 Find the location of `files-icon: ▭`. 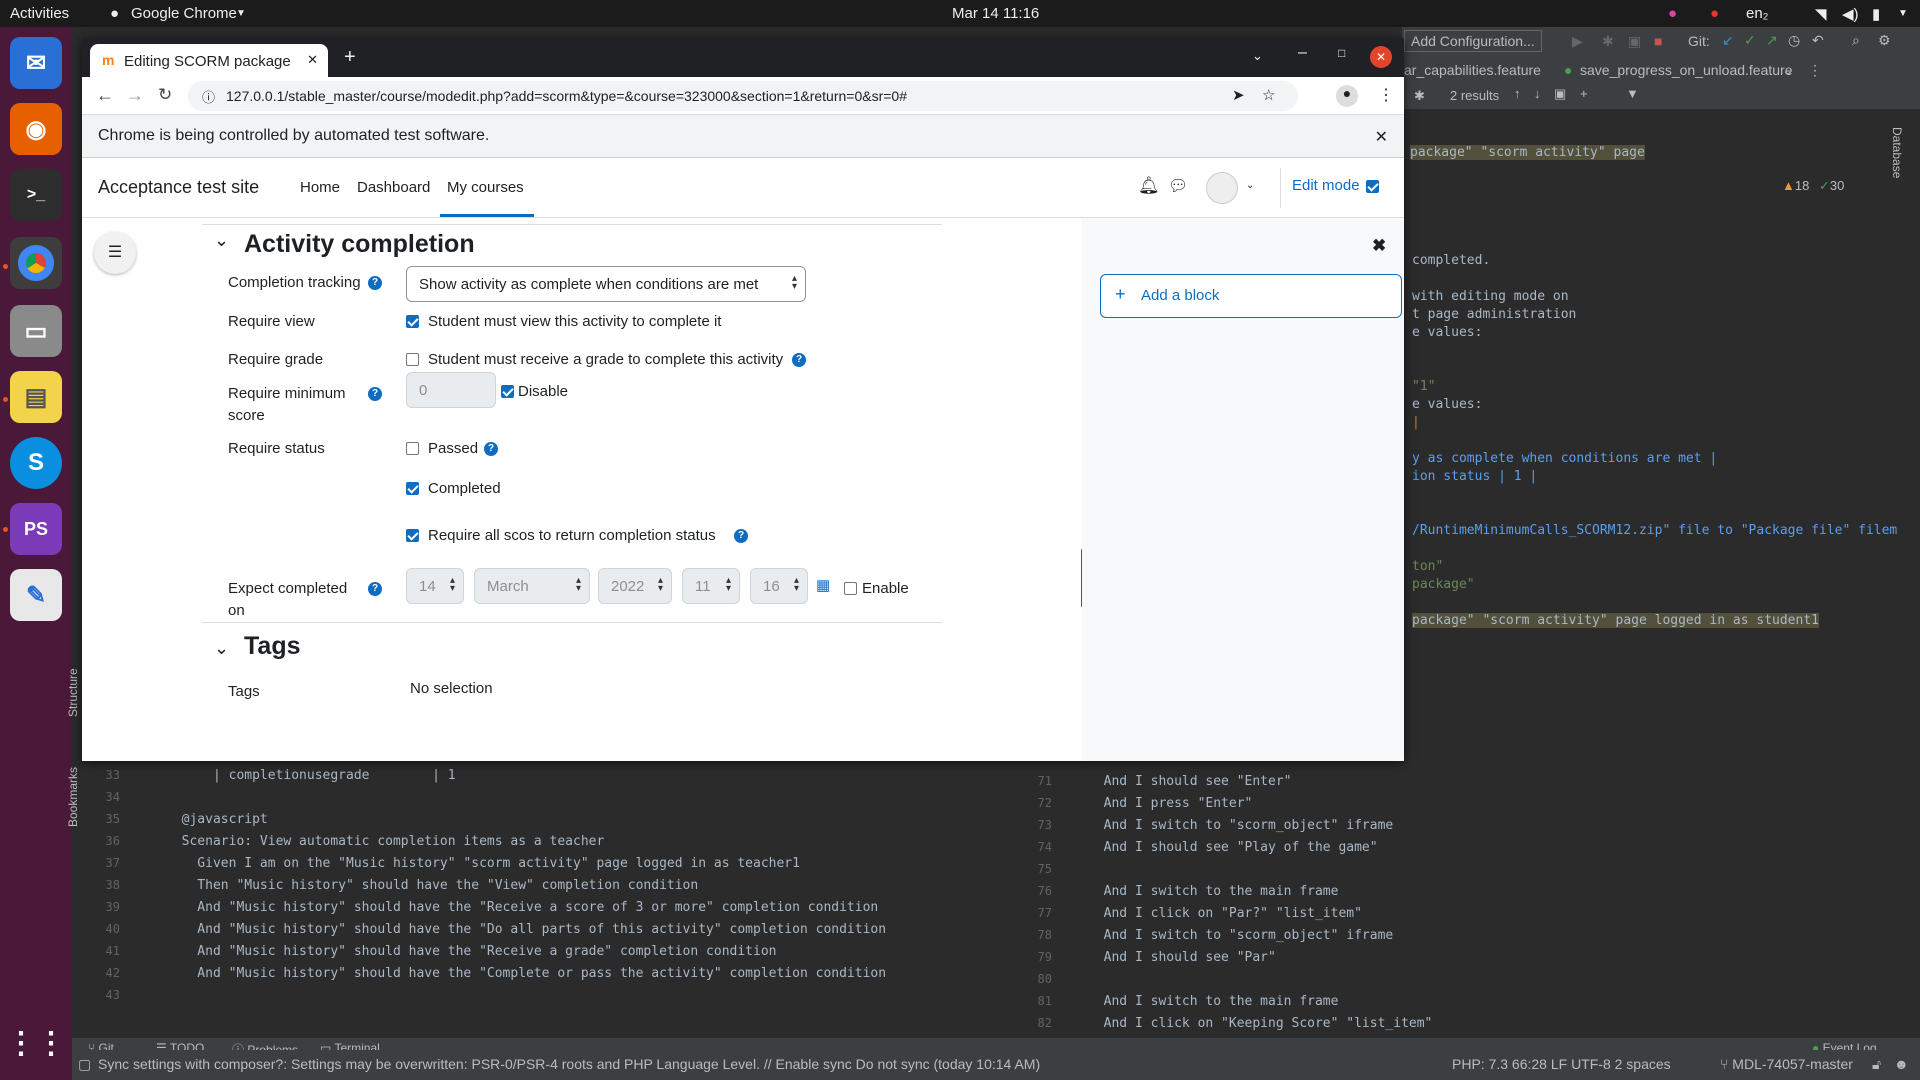

files-icon: ▭ is located at coordinates (36, 331).